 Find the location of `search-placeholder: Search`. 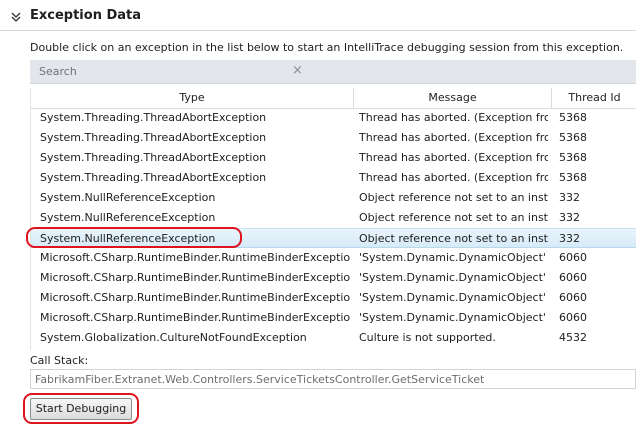

search-placeholder: Search is located at coordinates (58, 71).